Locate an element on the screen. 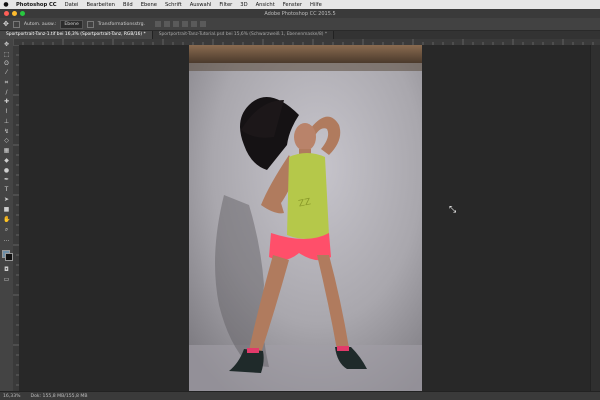  background-color-swatch is located at coordinates (9, 257).